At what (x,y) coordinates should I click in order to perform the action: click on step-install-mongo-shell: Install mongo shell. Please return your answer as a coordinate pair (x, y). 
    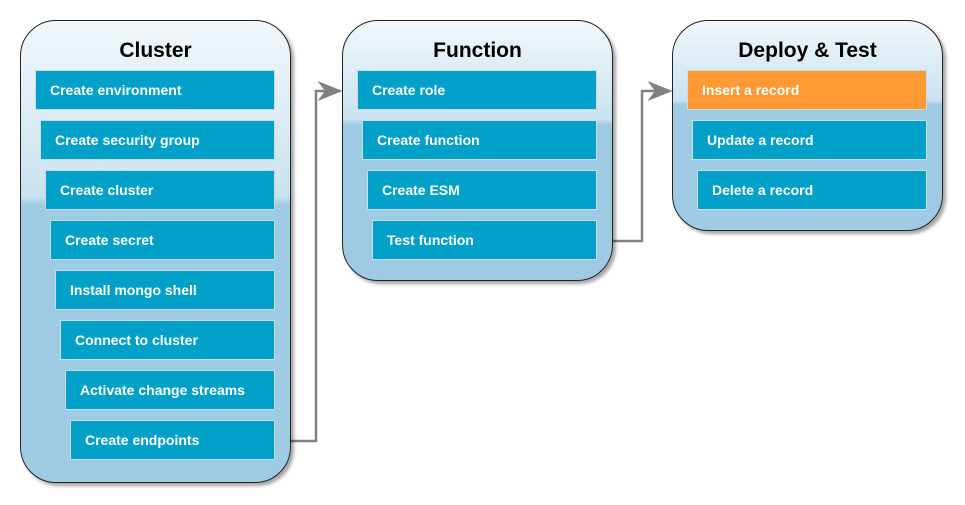
    Looking at the image, I should click on (165, 290).